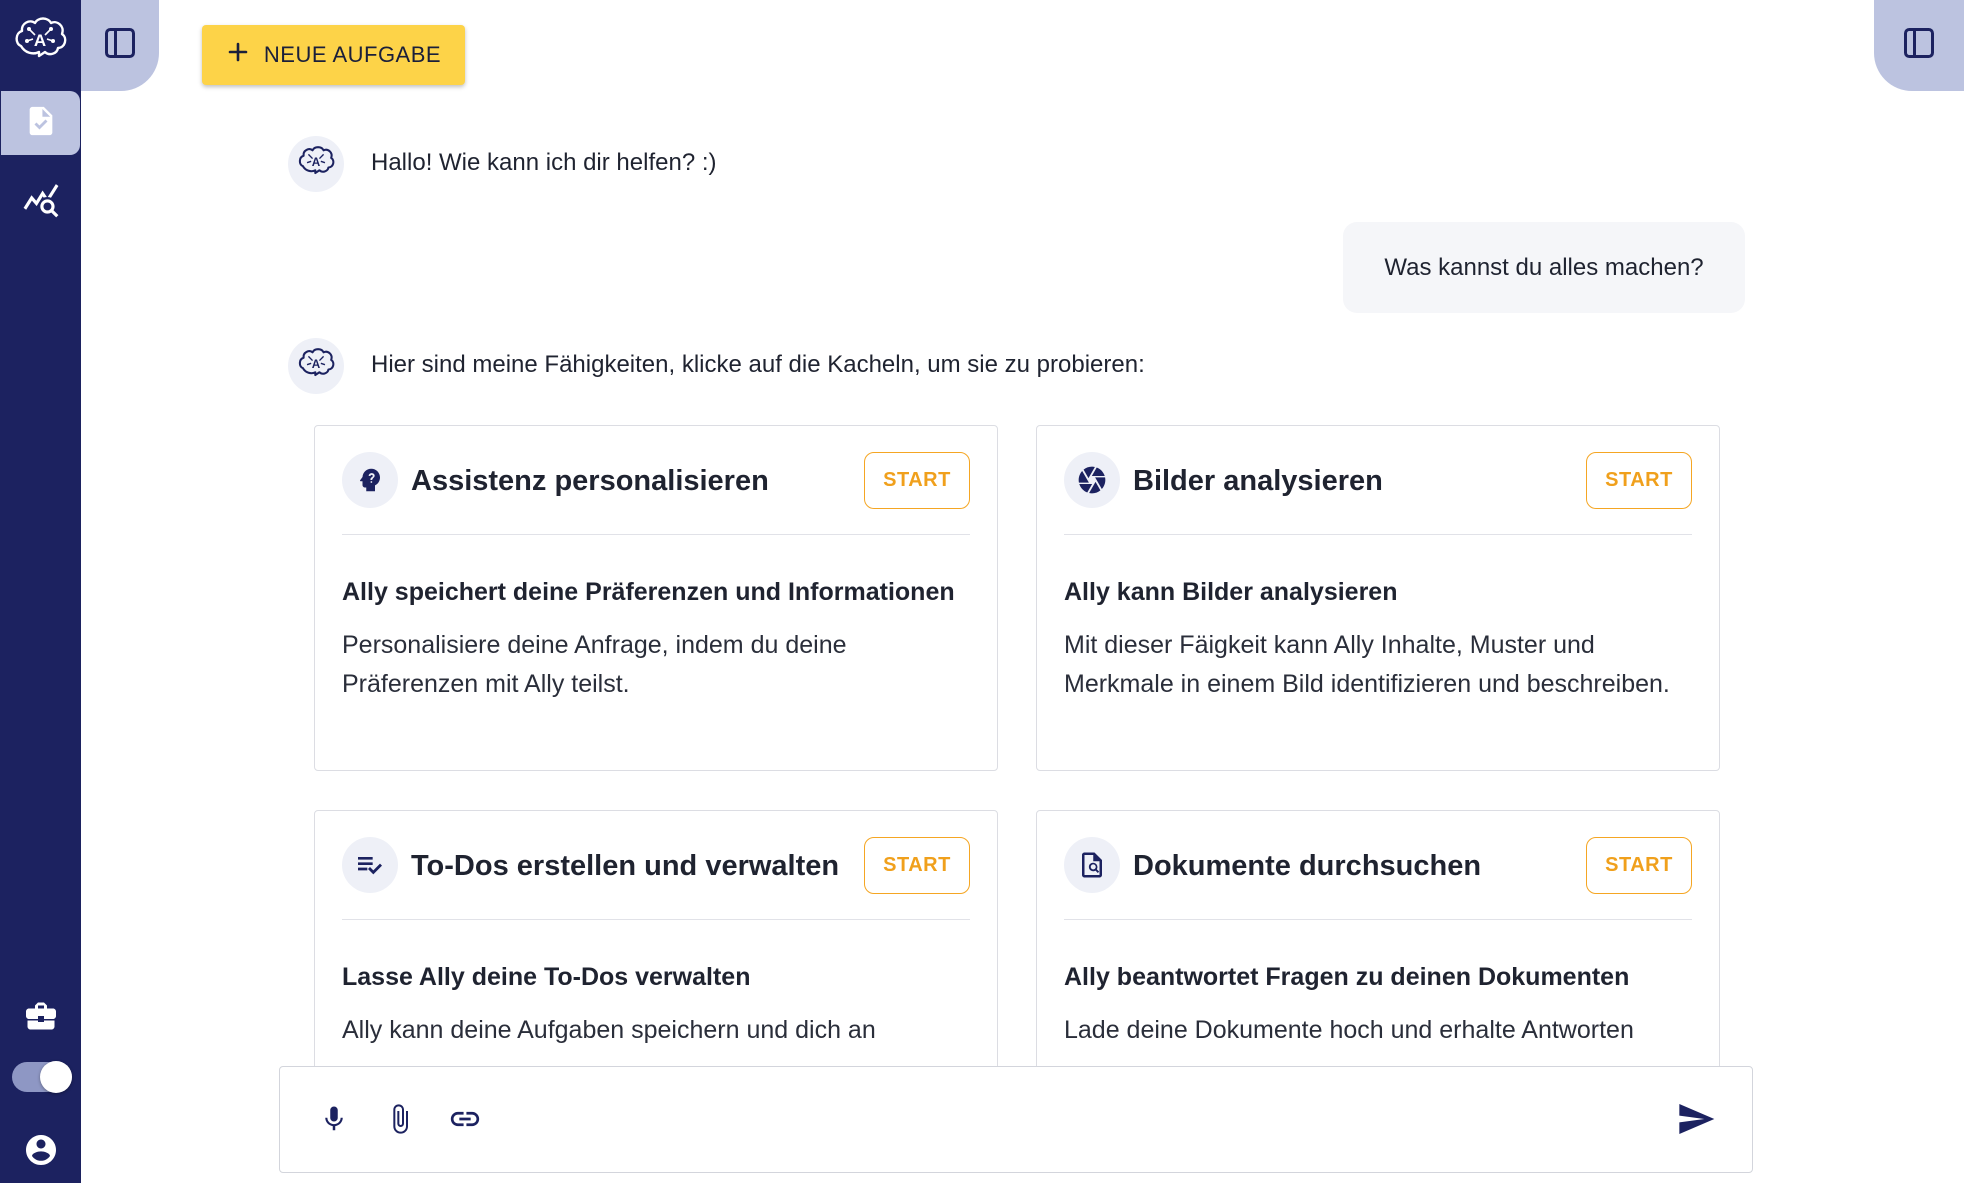 This screenshot has height=1184, width=1964. Describe the element at coordinates (546, 977) in the screenshot. I see `card-subtitle: Lasse Ally deine To-Dos verwalten` at that location.